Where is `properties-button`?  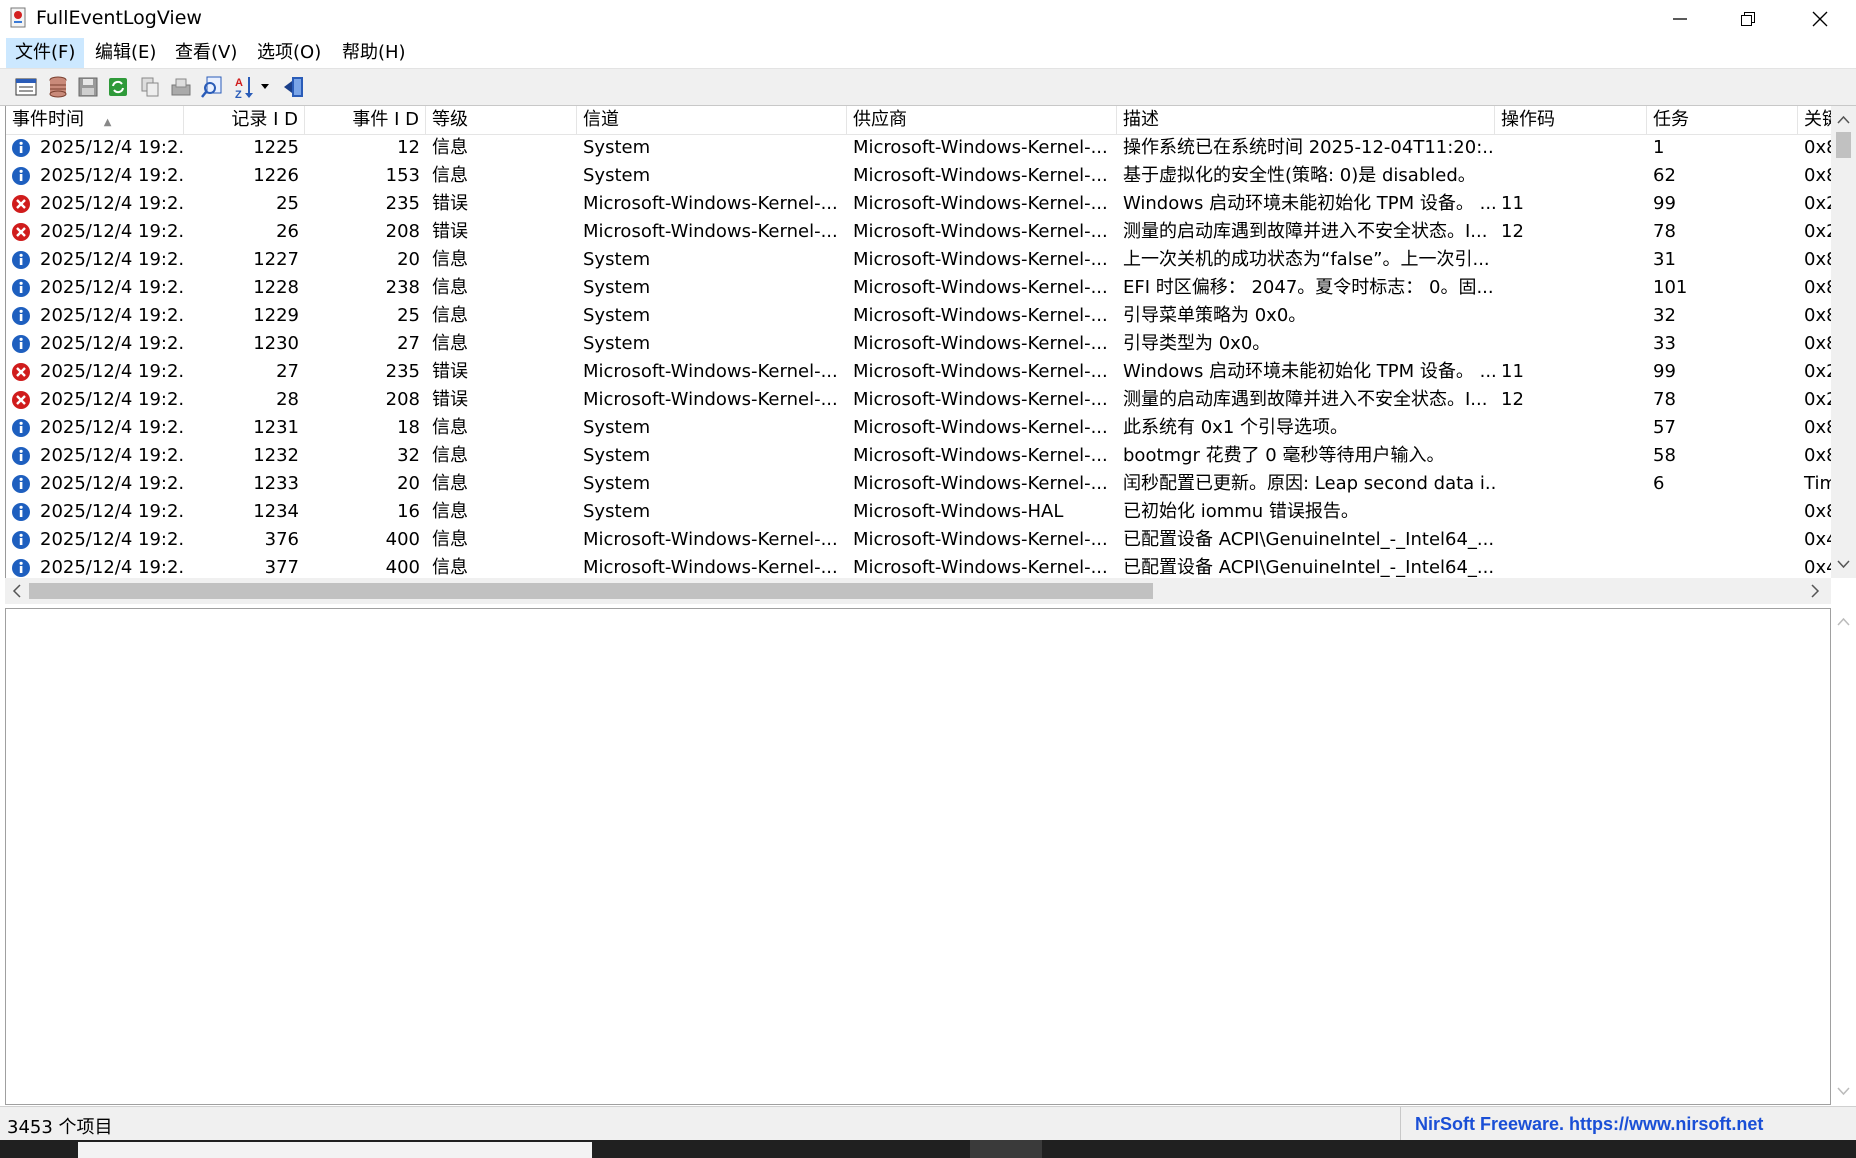
properties-button is located at coordinates (26, 87).